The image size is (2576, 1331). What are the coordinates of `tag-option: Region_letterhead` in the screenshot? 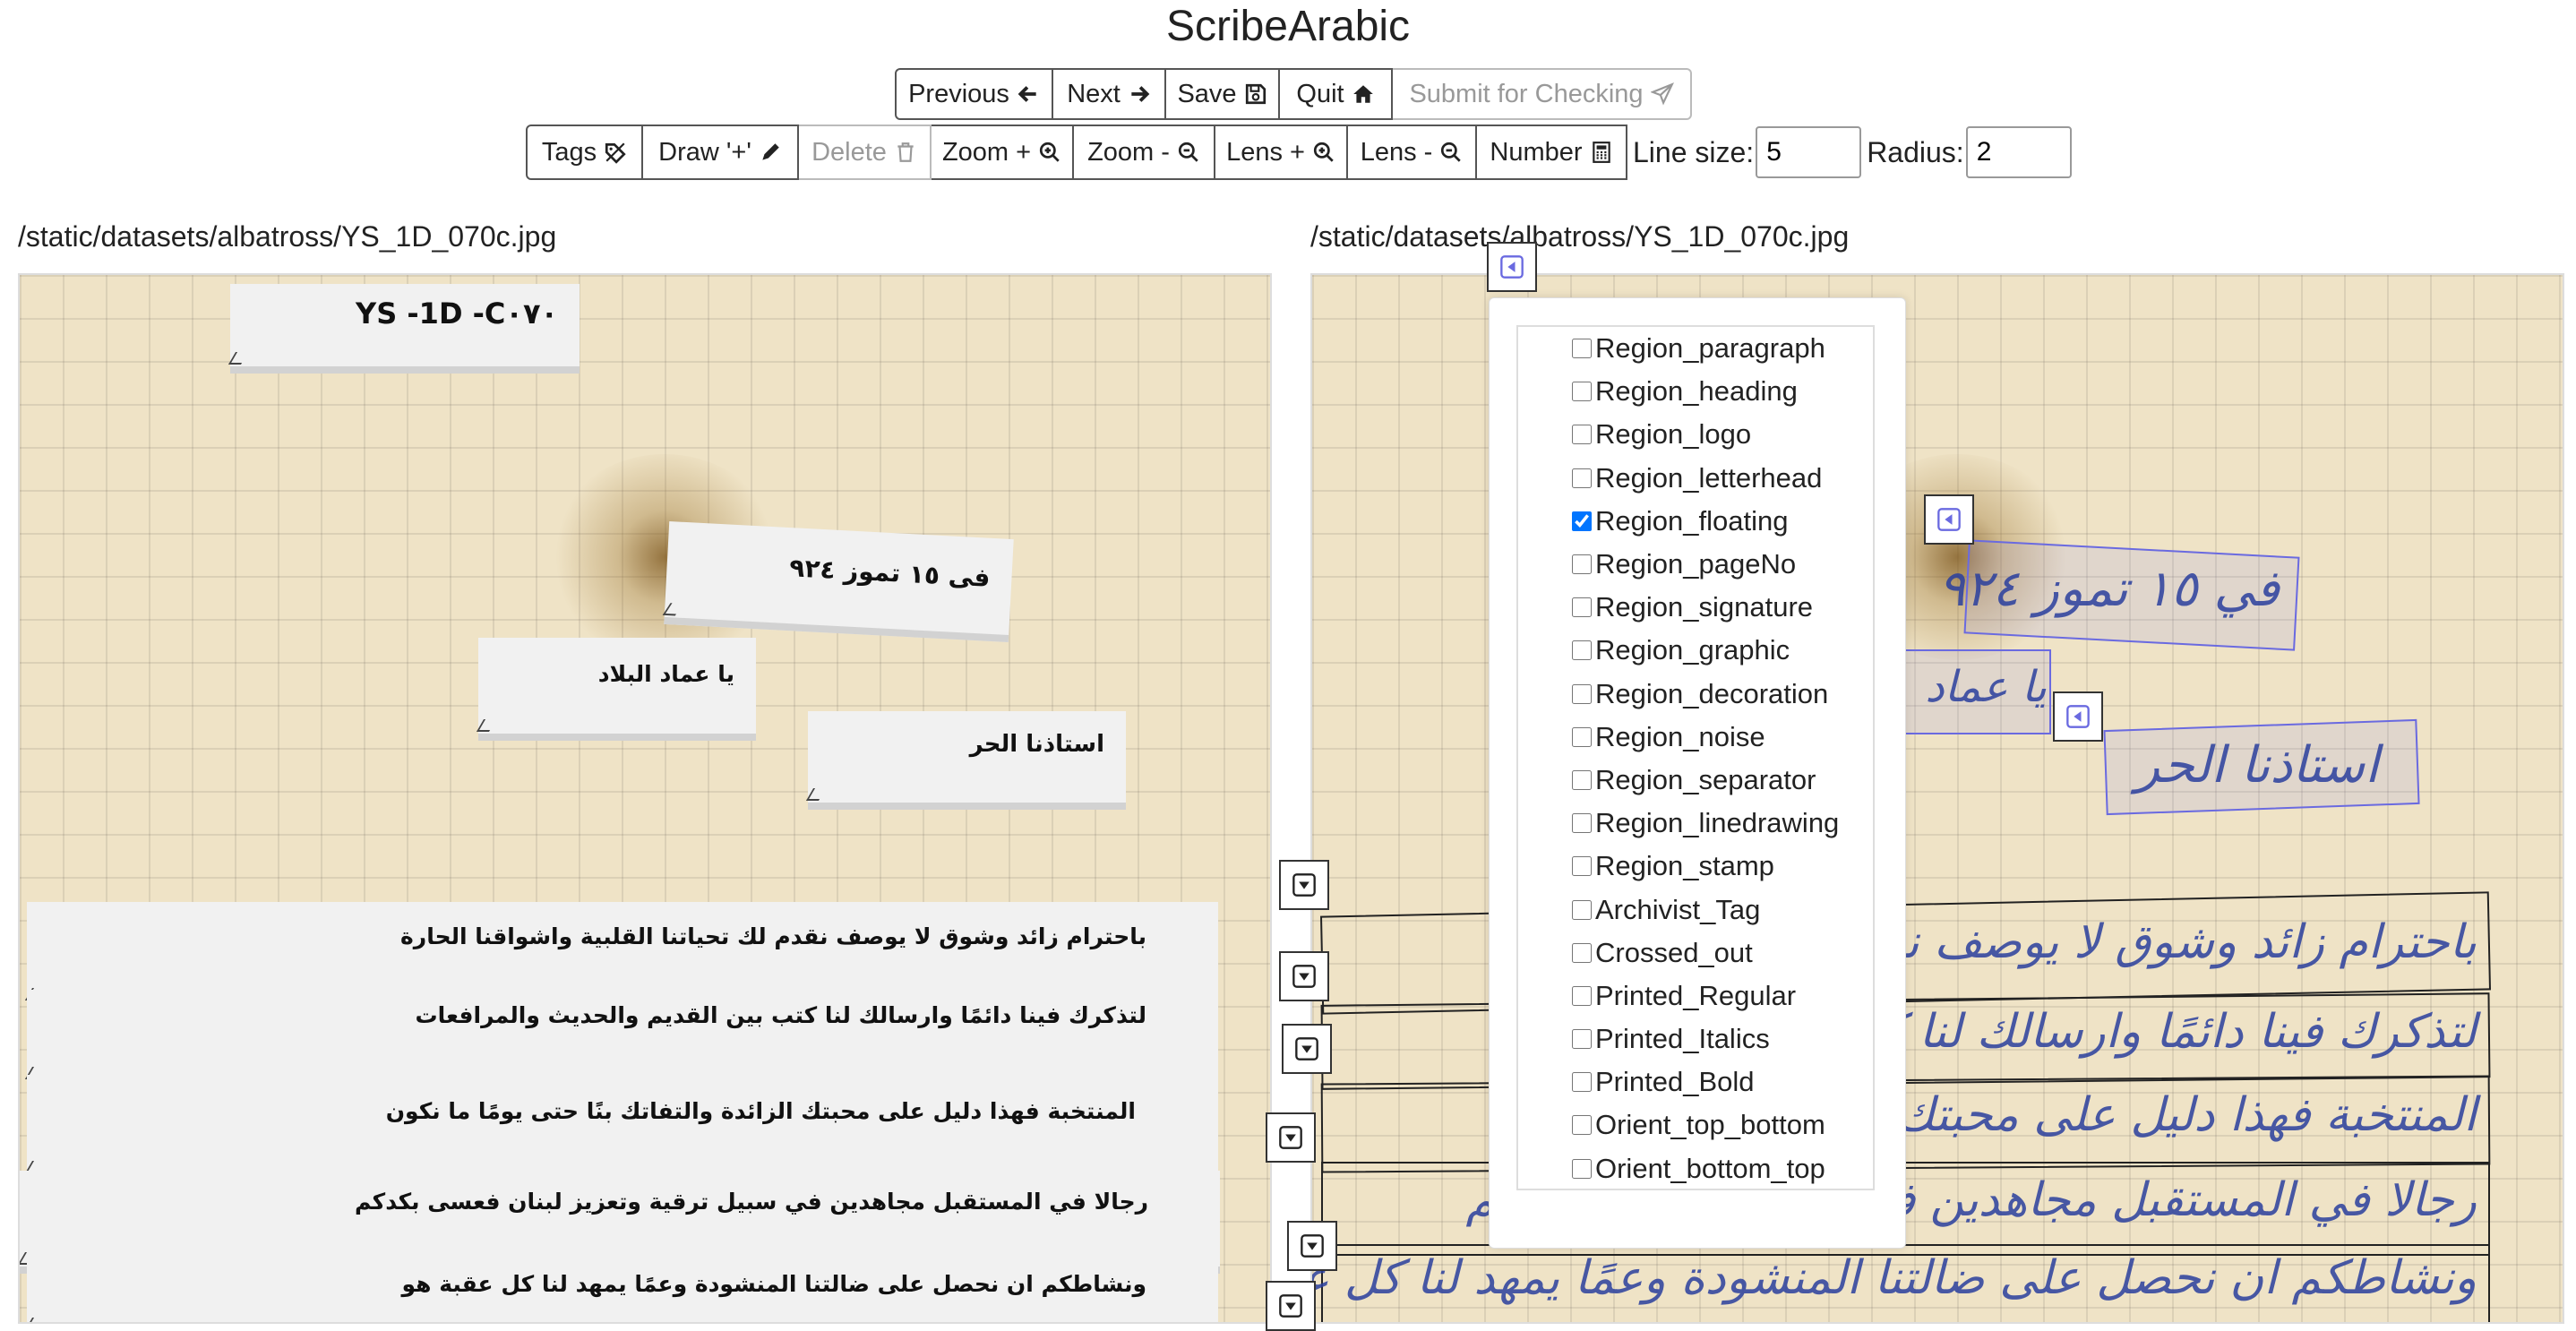 It's located at (1695, 478).